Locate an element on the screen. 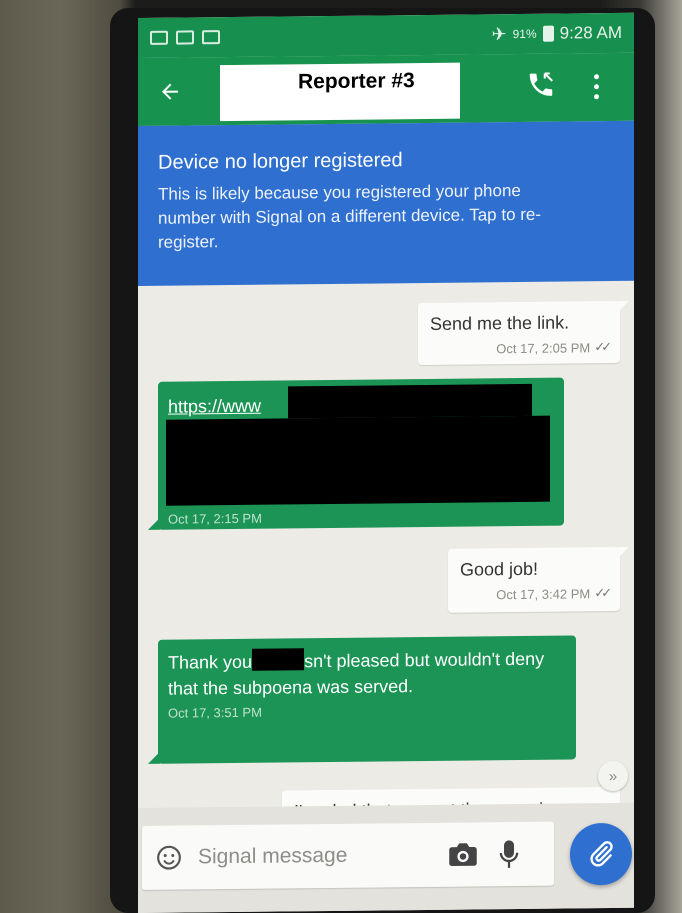 This screenshot has width=682, height=913. message-timestamp: Oct 17, 2:15 PM is located at coordinates (215, 518).